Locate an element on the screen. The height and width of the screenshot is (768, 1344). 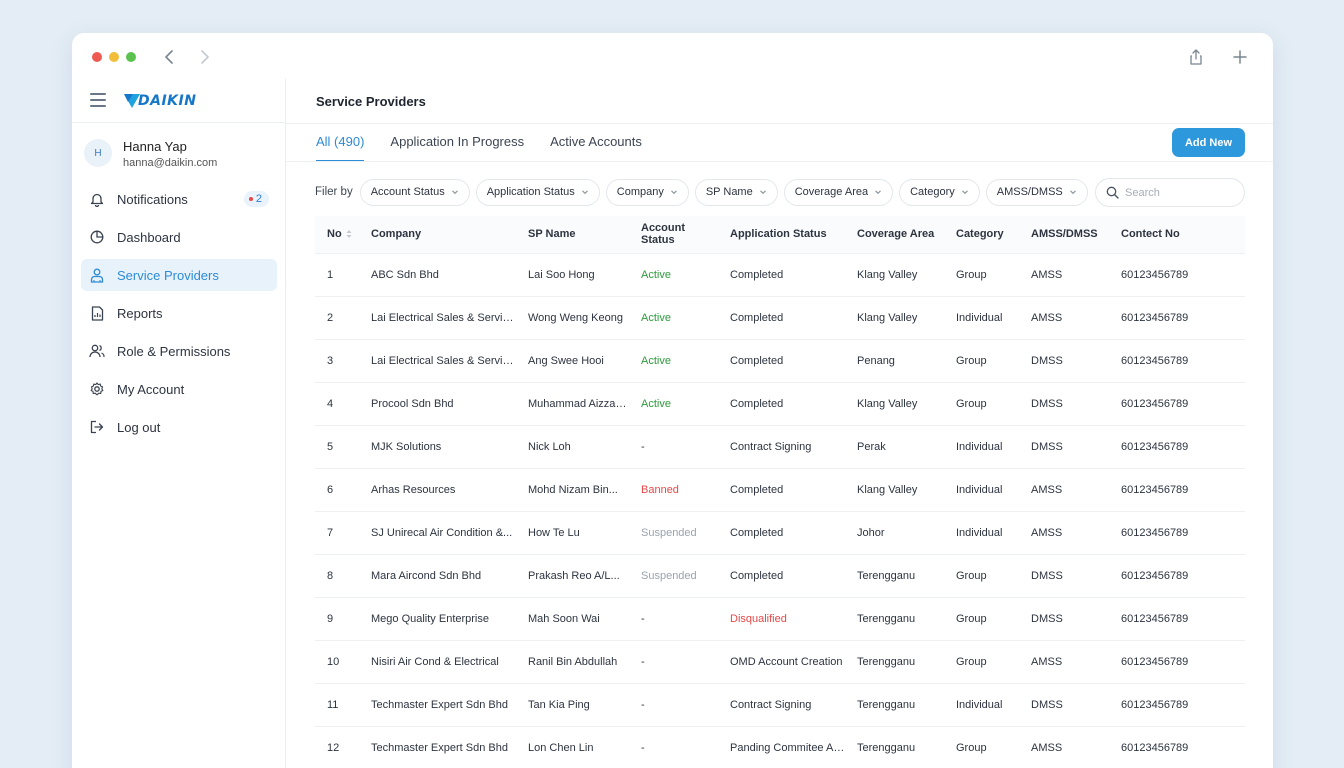
cell-company: Lai Electrical Sales & Services is located at coordinates (443, 360).